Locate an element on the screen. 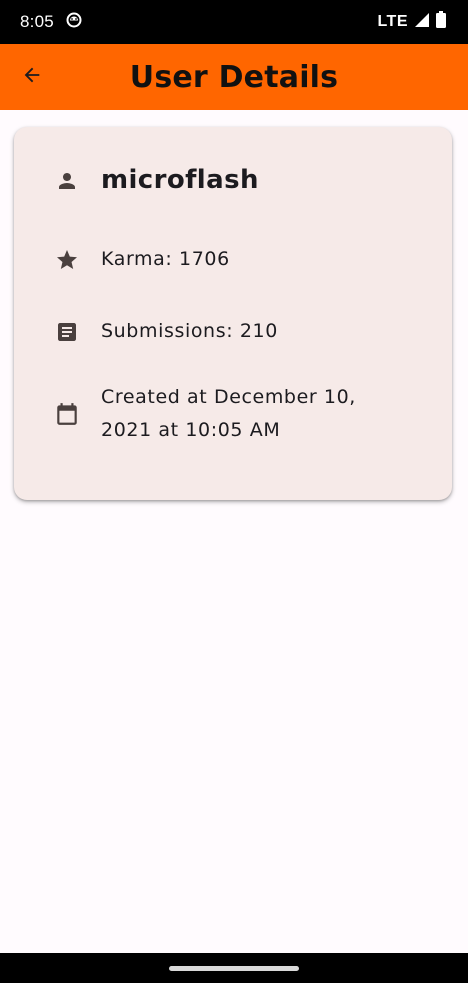 The width and height of the screenshot is (468, 983). back-button is located at coordinates (32, 77).